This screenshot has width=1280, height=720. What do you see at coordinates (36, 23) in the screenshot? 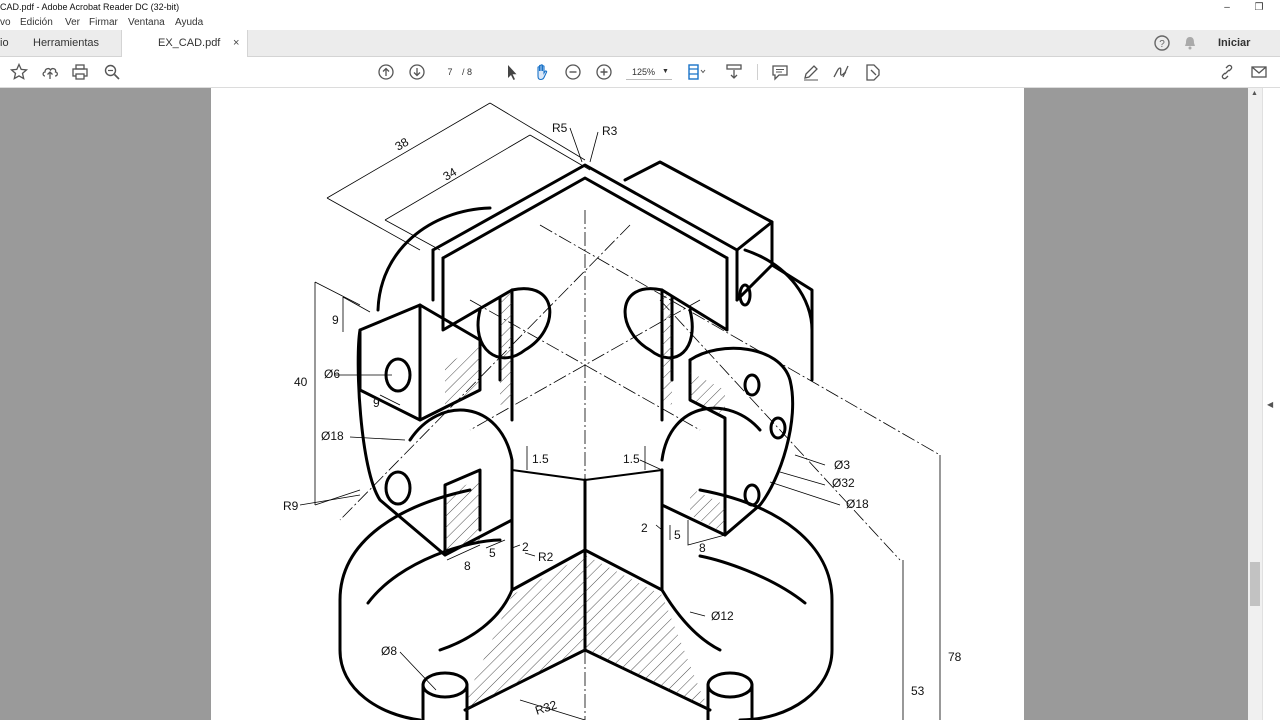
I see `menu-edicion: Edición` at bounding box center [36, 23].